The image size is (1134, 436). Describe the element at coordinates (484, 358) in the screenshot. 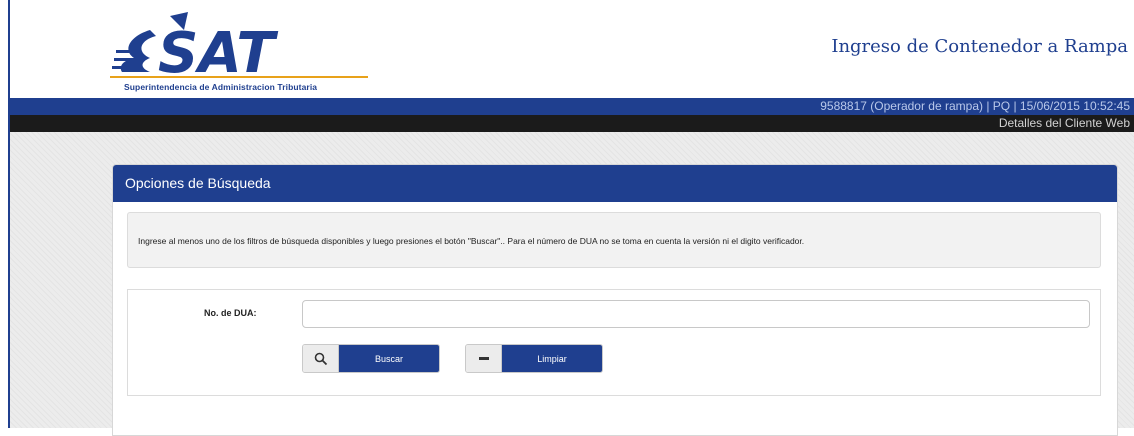

I see `minus-icon` at that location.